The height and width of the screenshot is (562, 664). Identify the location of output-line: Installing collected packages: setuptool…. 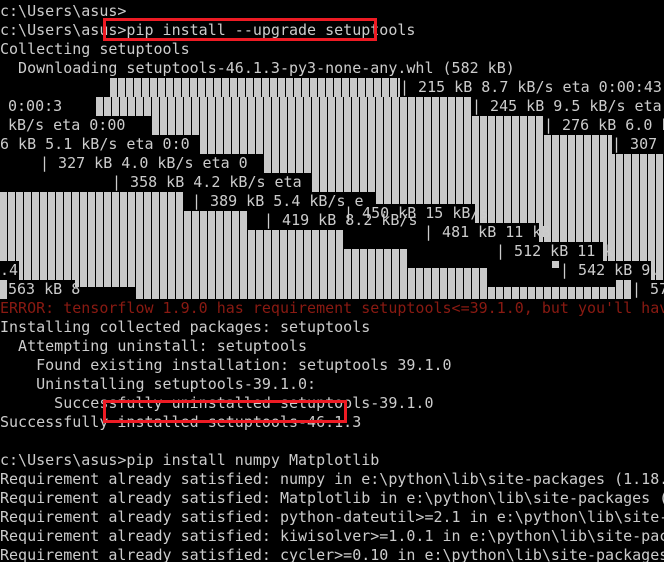
(185, 327).